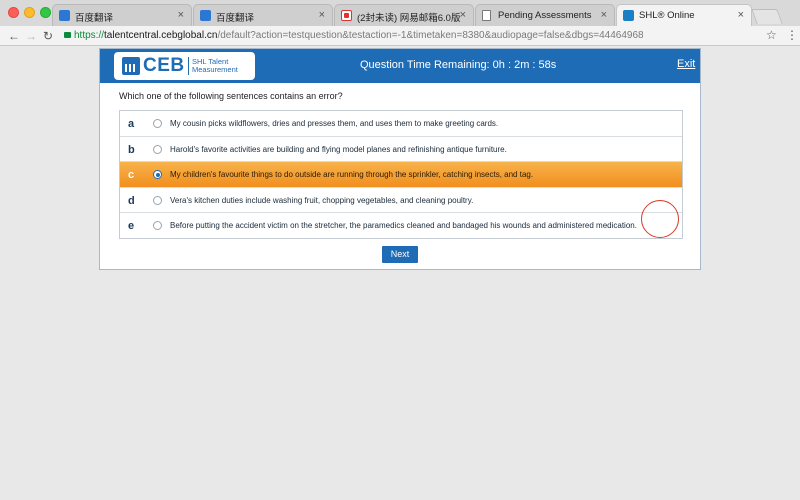 The height and width of the screenshot is (500, 800). Describe the element at coordinates (67, 35) in the screenshot. I see `lock-icon` at that location.